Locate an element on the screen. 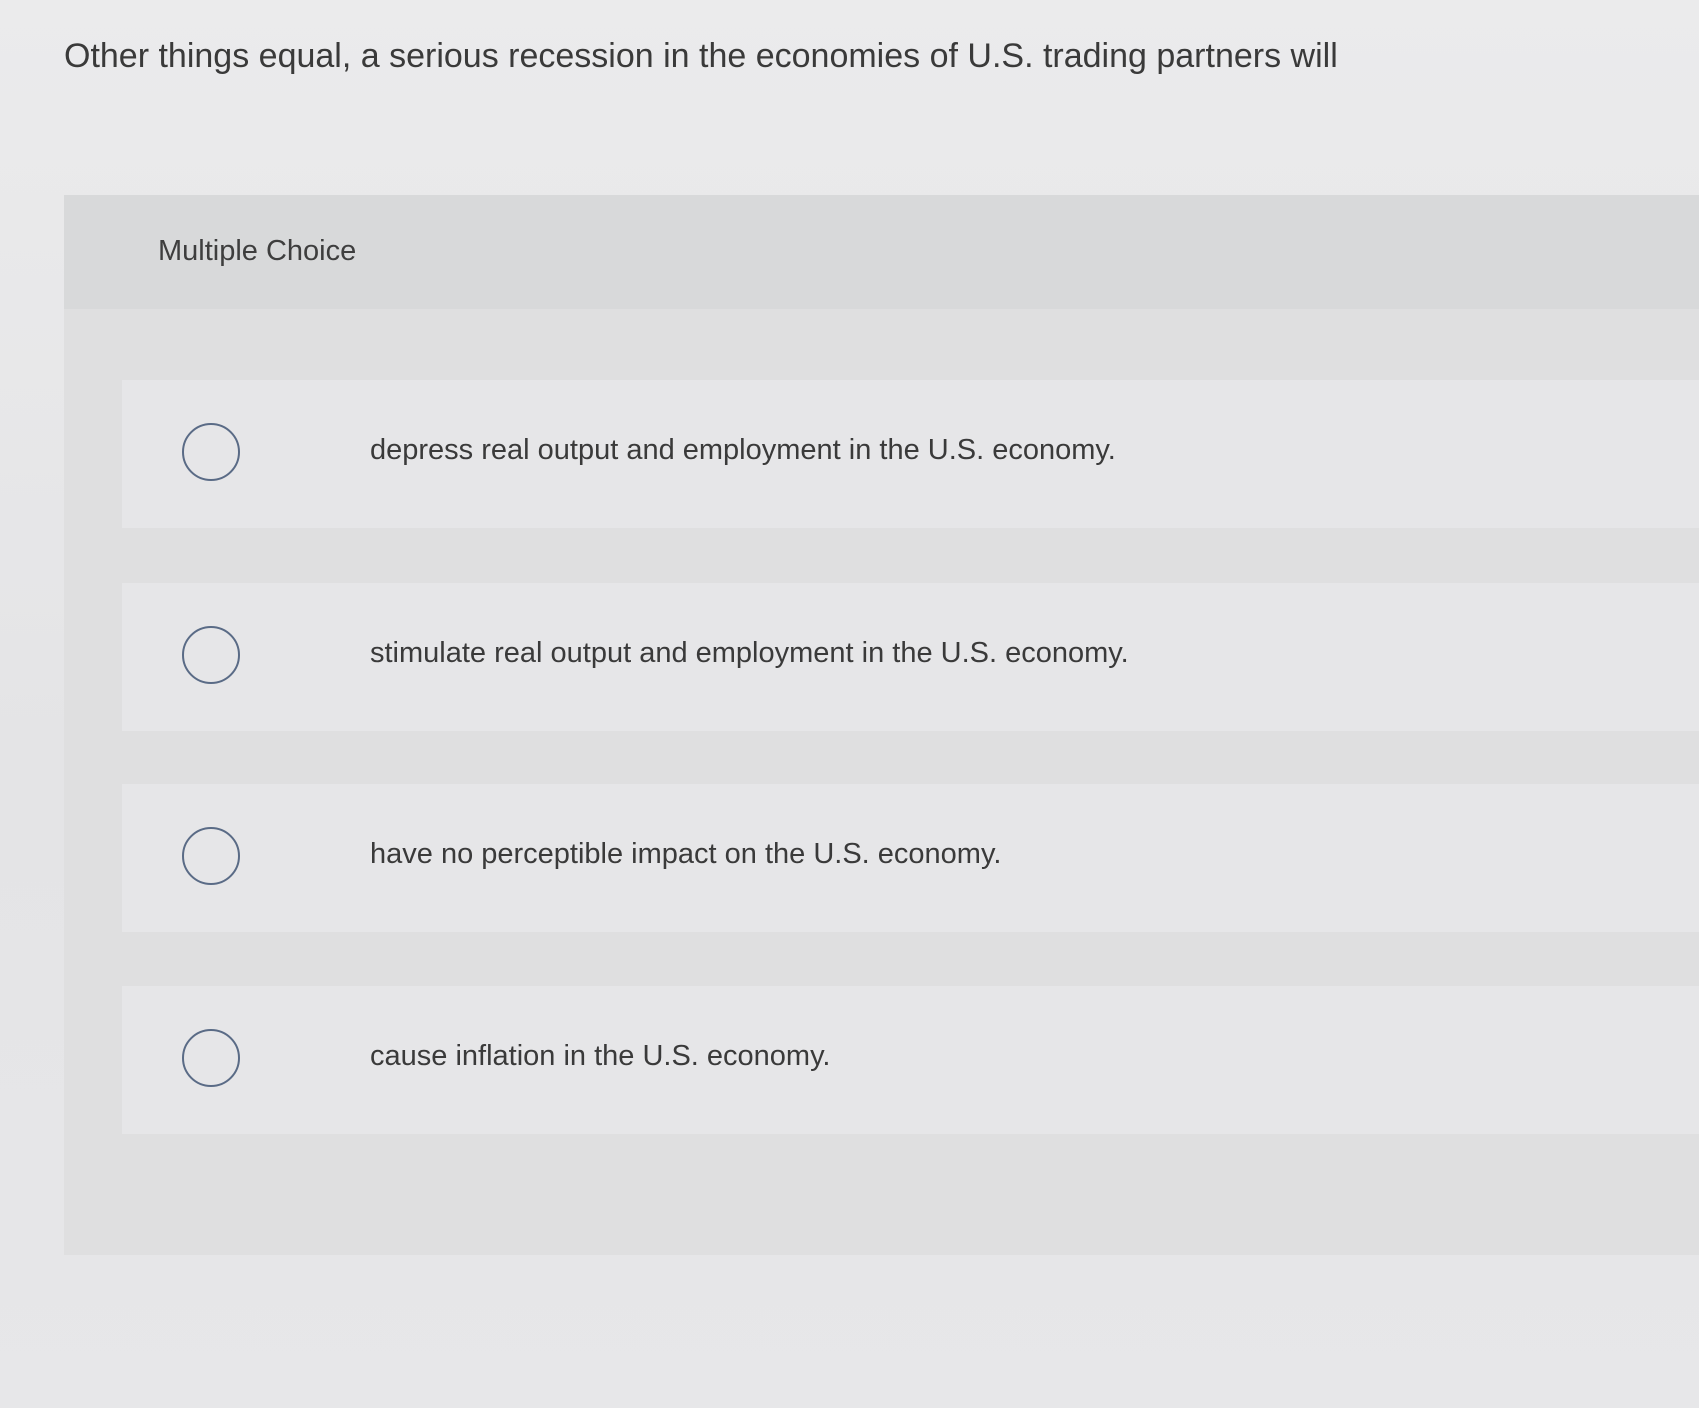  answer-option-4: cause inflation in the U.S. economy. is located at coordinates (910, 1060).